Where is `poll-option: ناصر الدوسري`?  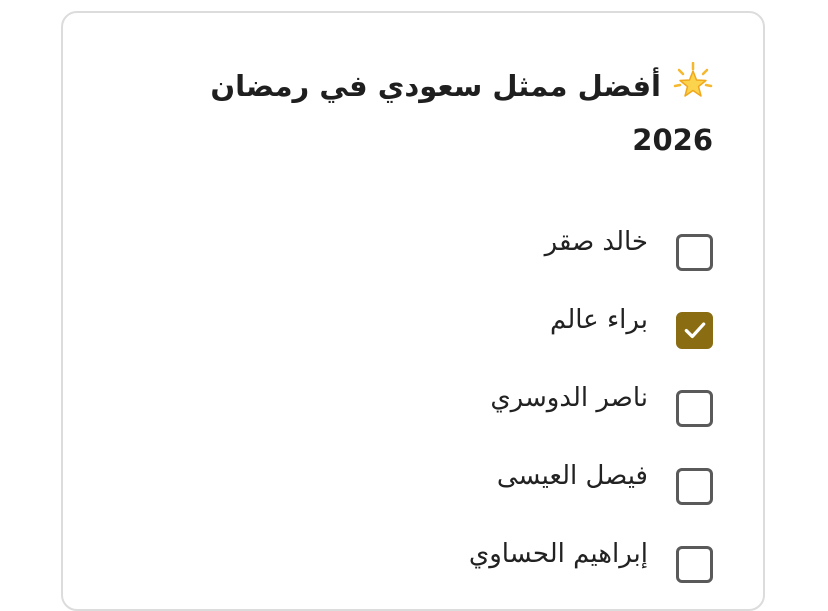
poll-option: ناصر الدوسري is located at coordinates (503, 405).